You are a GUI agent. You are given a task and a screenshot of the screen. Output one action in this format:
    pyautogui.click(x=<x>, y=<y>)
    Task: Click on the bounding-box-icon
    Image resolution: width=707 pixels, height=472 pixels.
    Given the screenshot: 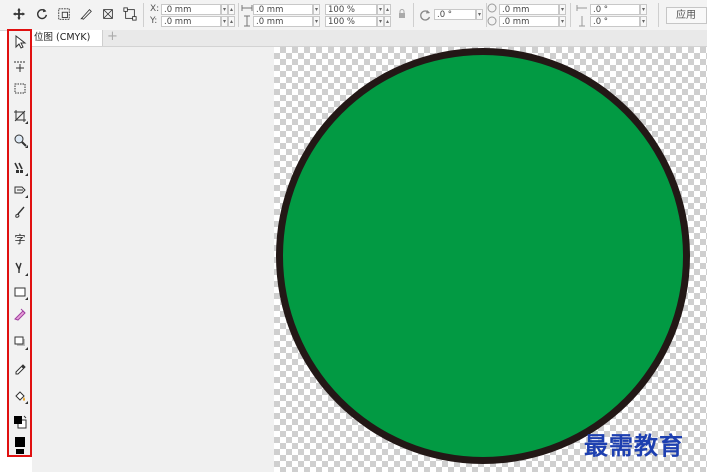 What is the action you would take?
    pyautogui.click(x=130, y=14)
    